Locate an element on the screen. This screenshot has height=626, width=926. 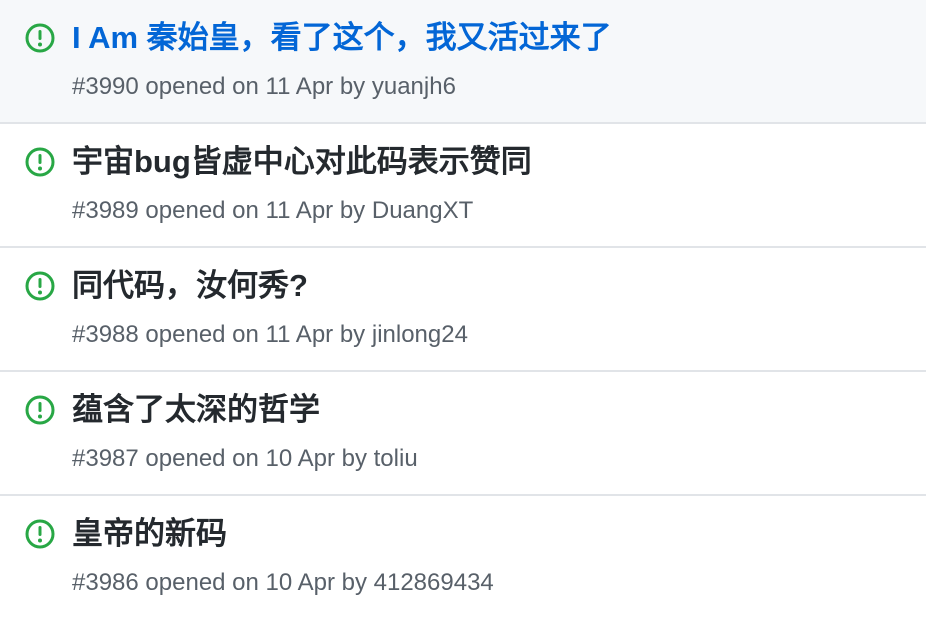
issue-author-link: jinlong24 is located at coordinates (420, 334).